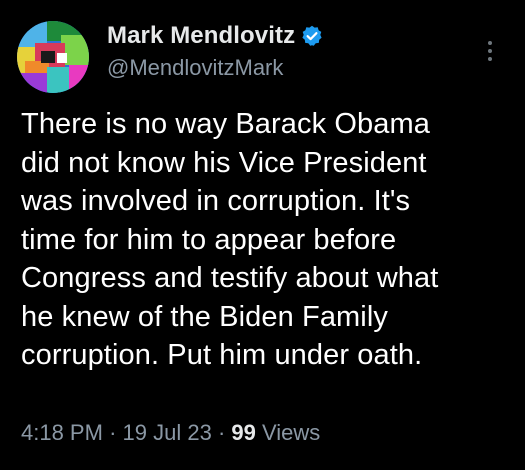 This screenshot has width=525, height=470. I want to click on views-label: Views, so click(291, 432).